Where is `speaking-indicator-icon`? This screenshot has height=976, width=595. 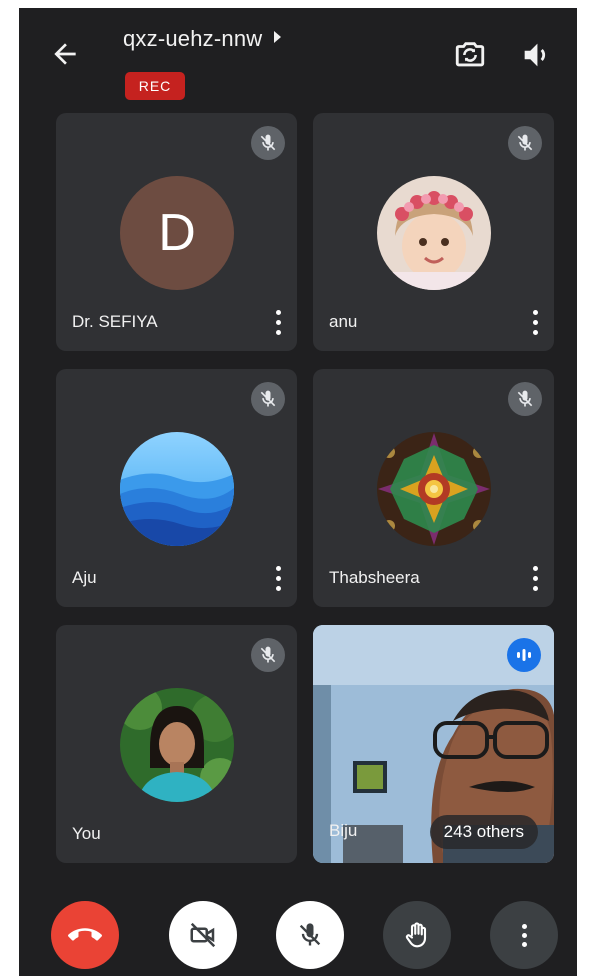 speaking-indicator-icon is located at coordinates (524, 655).